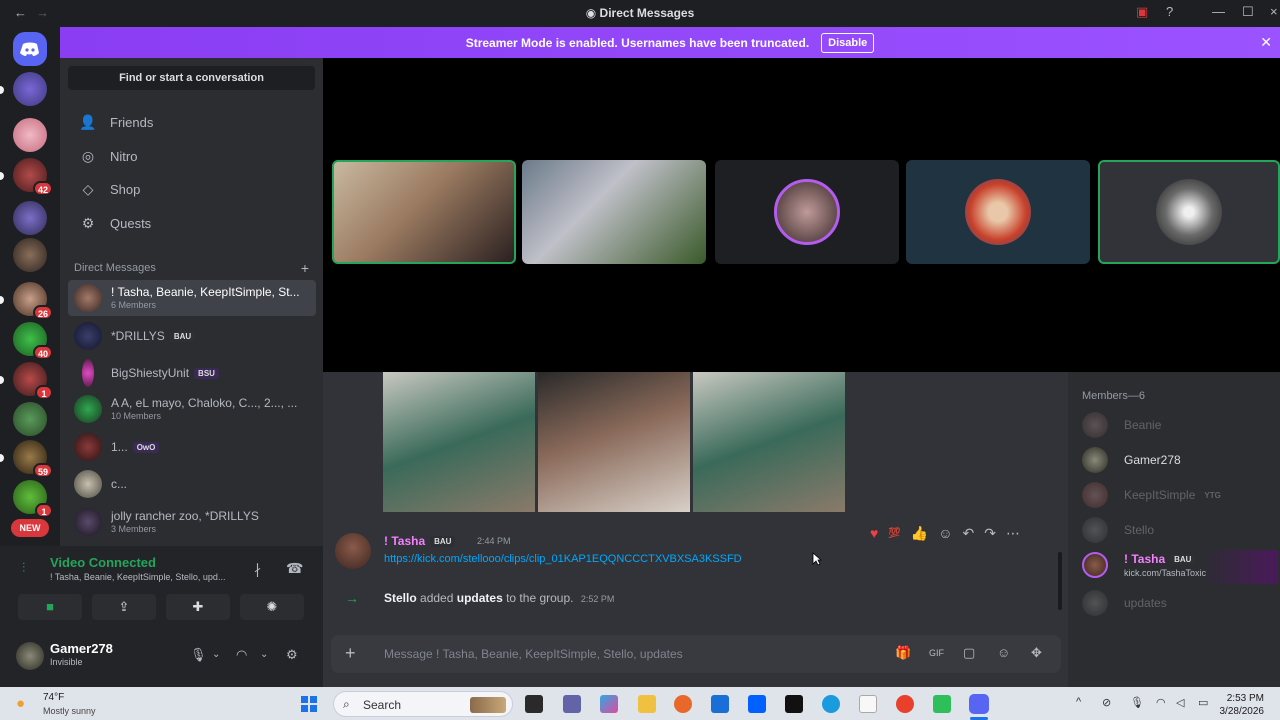 The height and width of the screenshot is (720, 1280). What do you see at coordinates (26, 459) in the screenshot?
I see `server-icon: 59` at bounding box center [26, 459].